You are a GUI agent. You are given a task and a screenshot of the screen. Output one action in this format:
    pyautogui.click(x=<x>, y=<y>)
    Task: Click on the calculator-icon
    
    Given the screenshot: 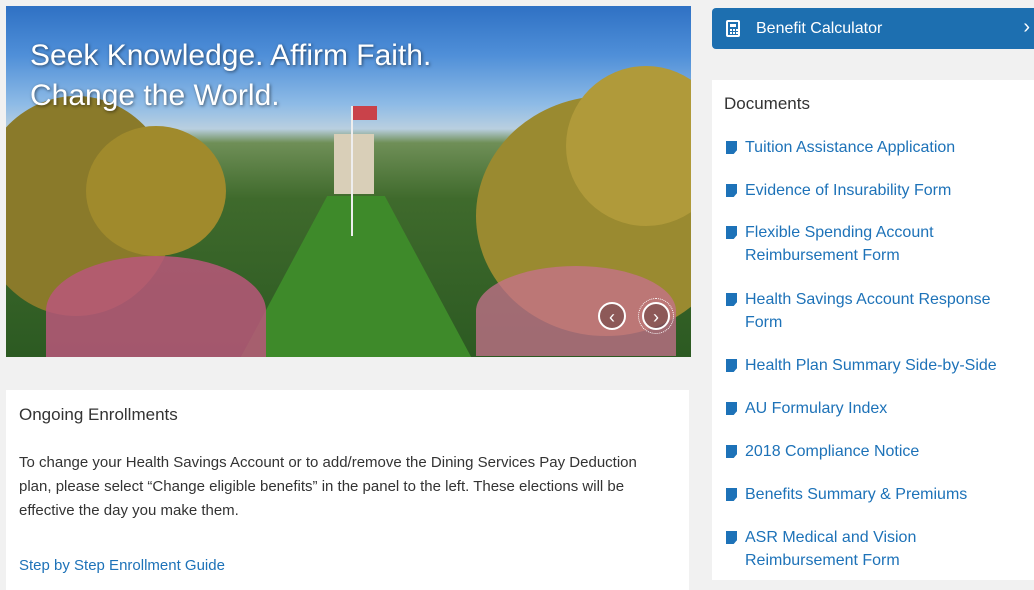 What is the action you would take?
    pyautogui.click(x=733, y=28)
    